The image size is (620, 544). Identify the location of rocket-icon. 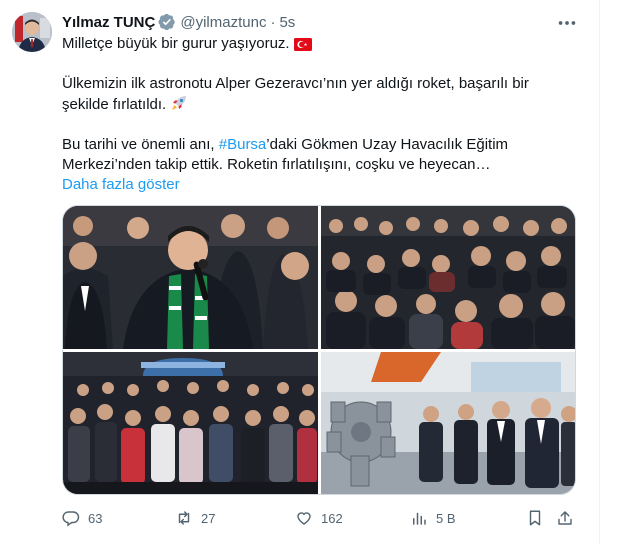
(179, 103).